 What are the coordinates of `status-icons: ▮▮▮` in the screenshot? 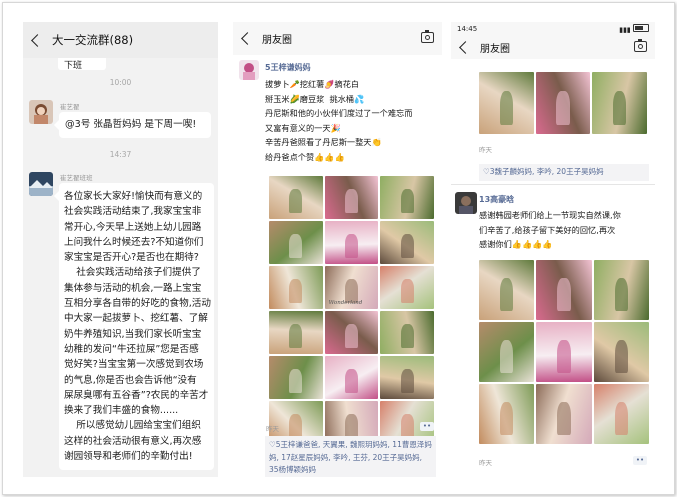 It's located at (634, 28).